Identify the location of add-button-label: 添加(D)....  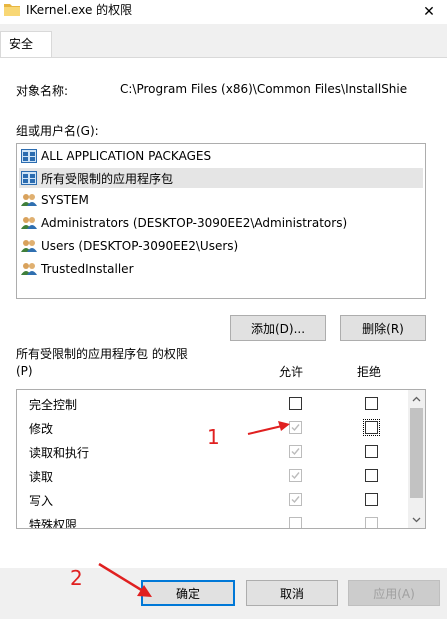
(278, 328).